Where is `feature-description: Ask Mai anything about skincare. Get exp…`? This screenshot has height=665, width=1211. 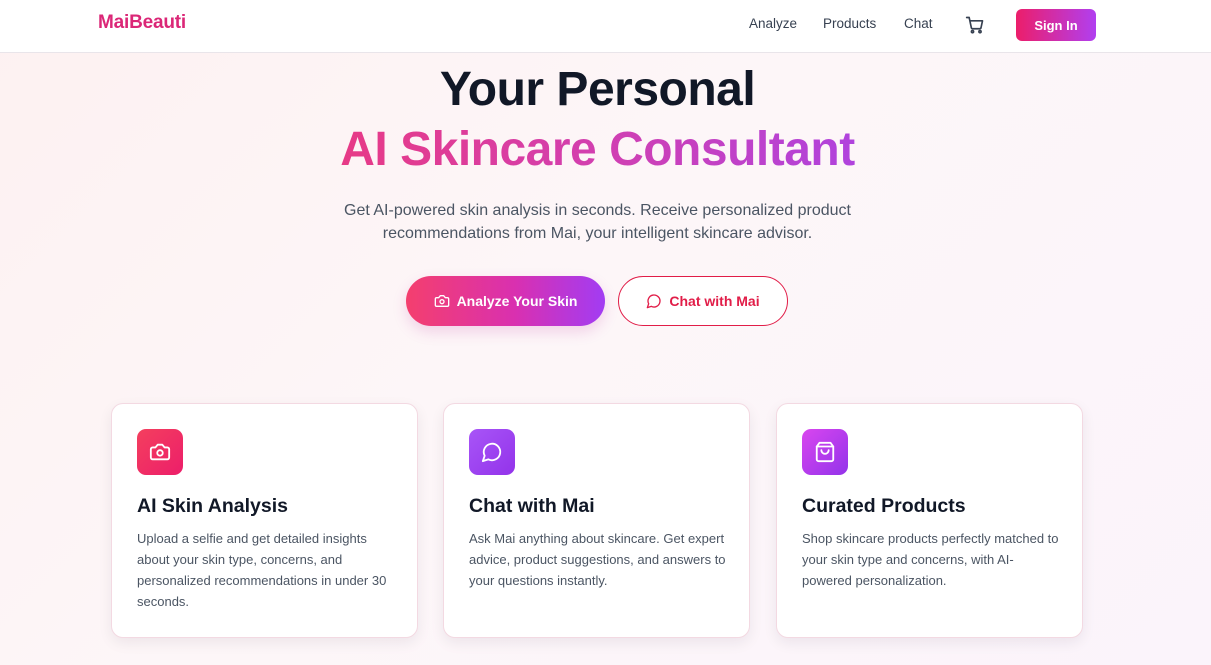 feature-description: Ask Mai anything about skincare. Get exp… is located at coordinates (597, 559).